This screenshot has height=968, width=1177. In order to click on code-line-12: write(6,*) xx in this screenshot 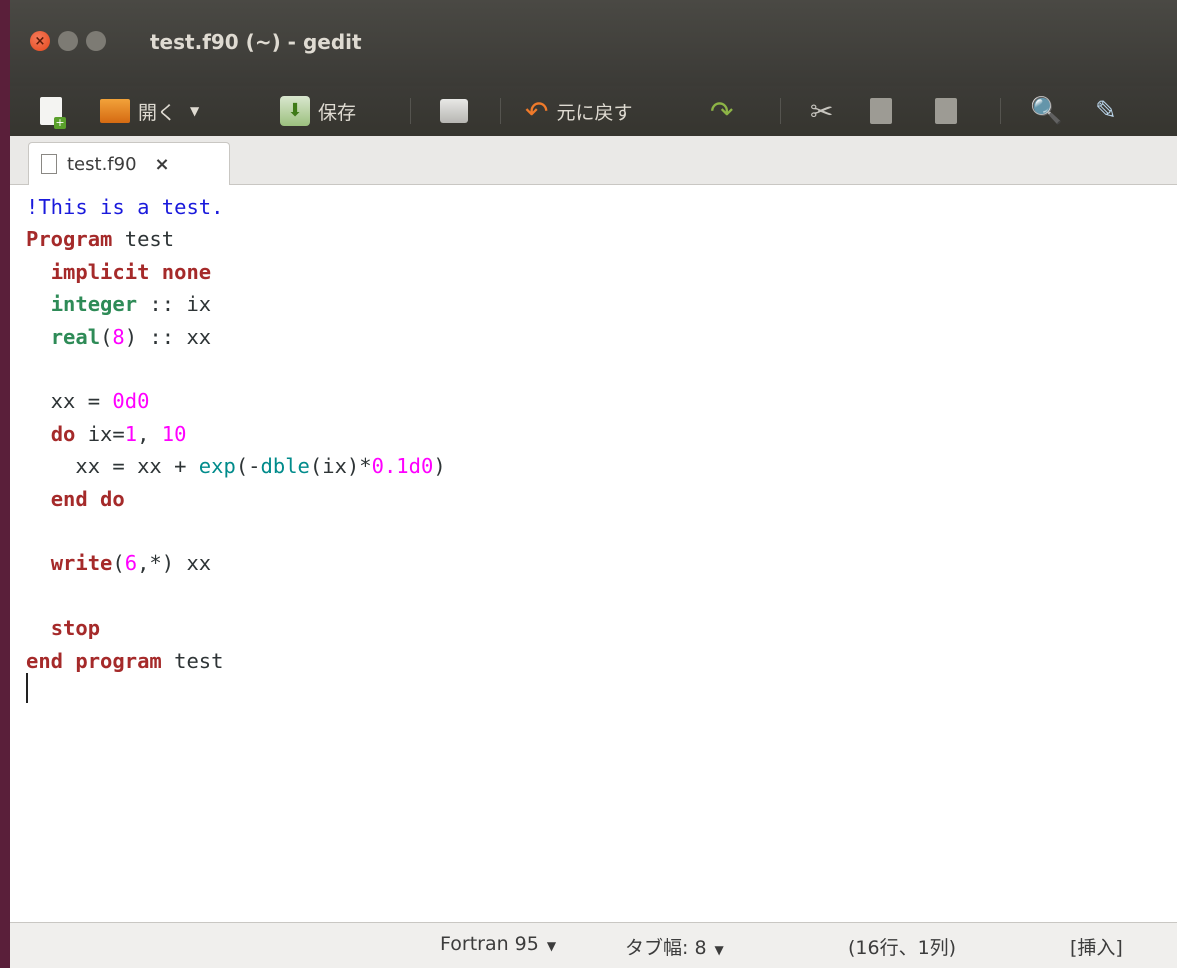, I will do `click(131, 563)`.